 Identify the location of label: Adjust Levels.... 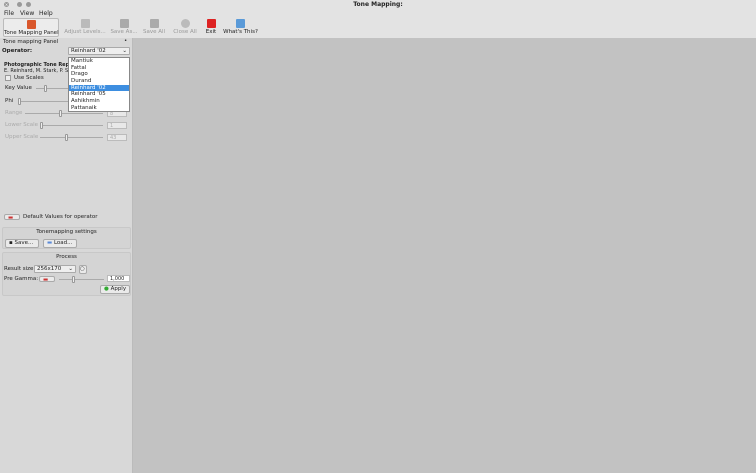
(85, 32).